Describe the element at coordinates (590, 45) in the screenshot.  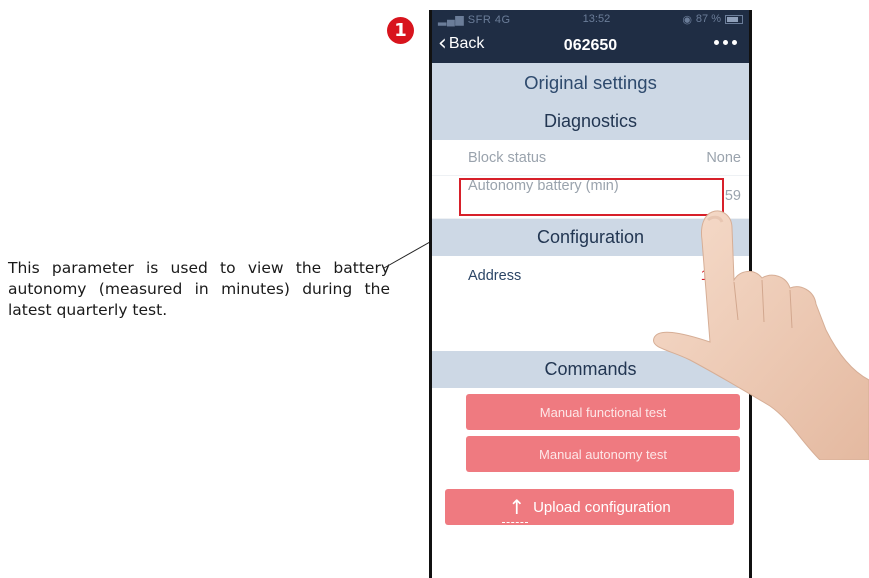
I see `navigation-bar: ‹ Back 062650` at that location.